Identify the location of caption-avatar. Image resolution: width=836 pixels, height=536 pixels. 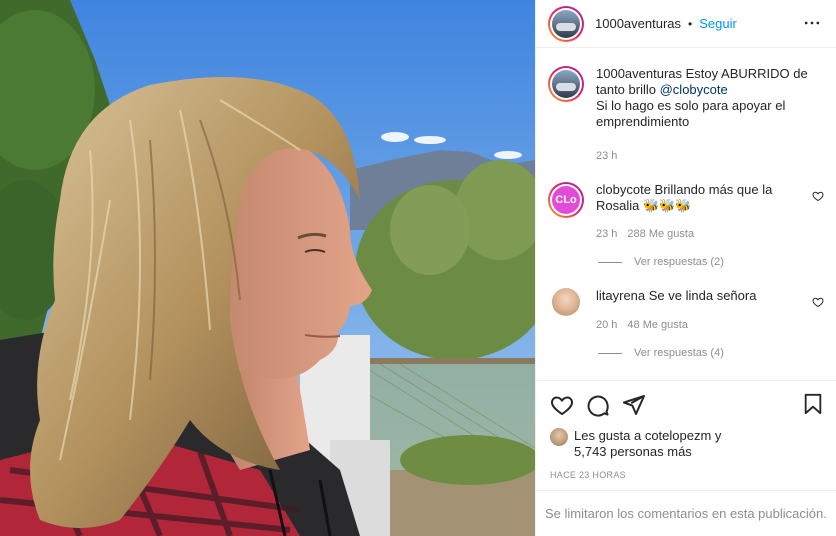
(566, 84).